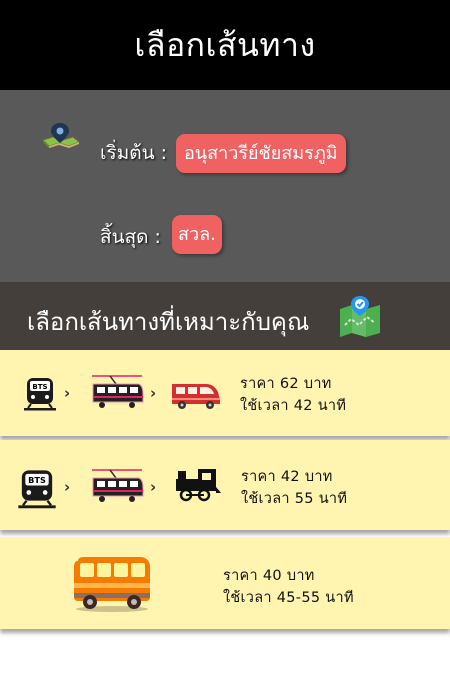 This screenshot has width=450, height=700. Describe the element at coordinates (133, 153) in the screenshot. I see `start-label: เริ่มต้น :` at that location.